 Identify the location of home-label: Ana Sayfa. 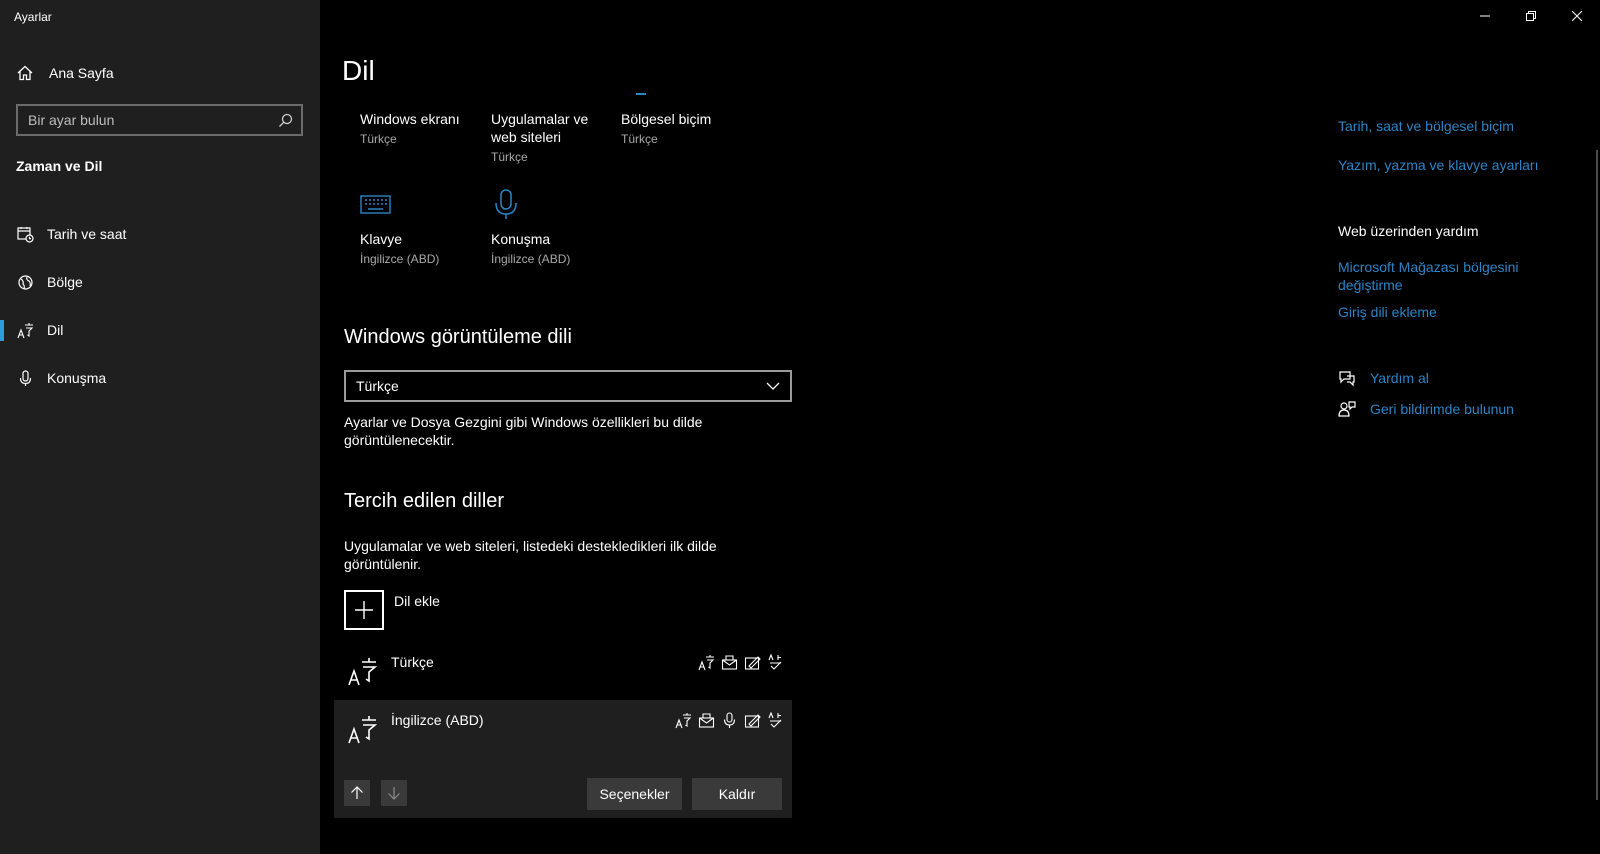
(81, 73).